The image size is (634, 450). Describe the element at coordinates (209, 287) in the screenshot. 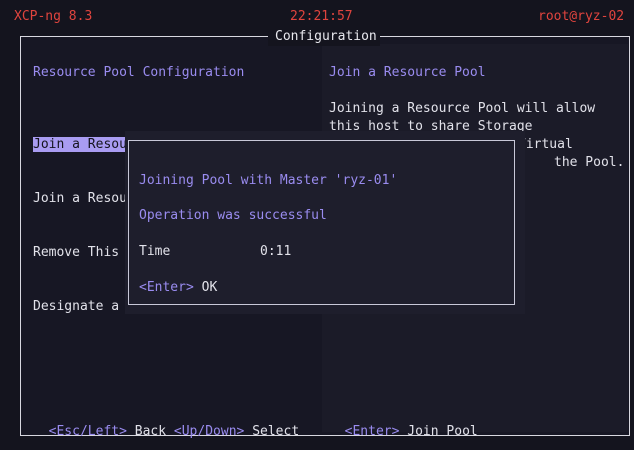

I see `ok-label: OK` at that location.